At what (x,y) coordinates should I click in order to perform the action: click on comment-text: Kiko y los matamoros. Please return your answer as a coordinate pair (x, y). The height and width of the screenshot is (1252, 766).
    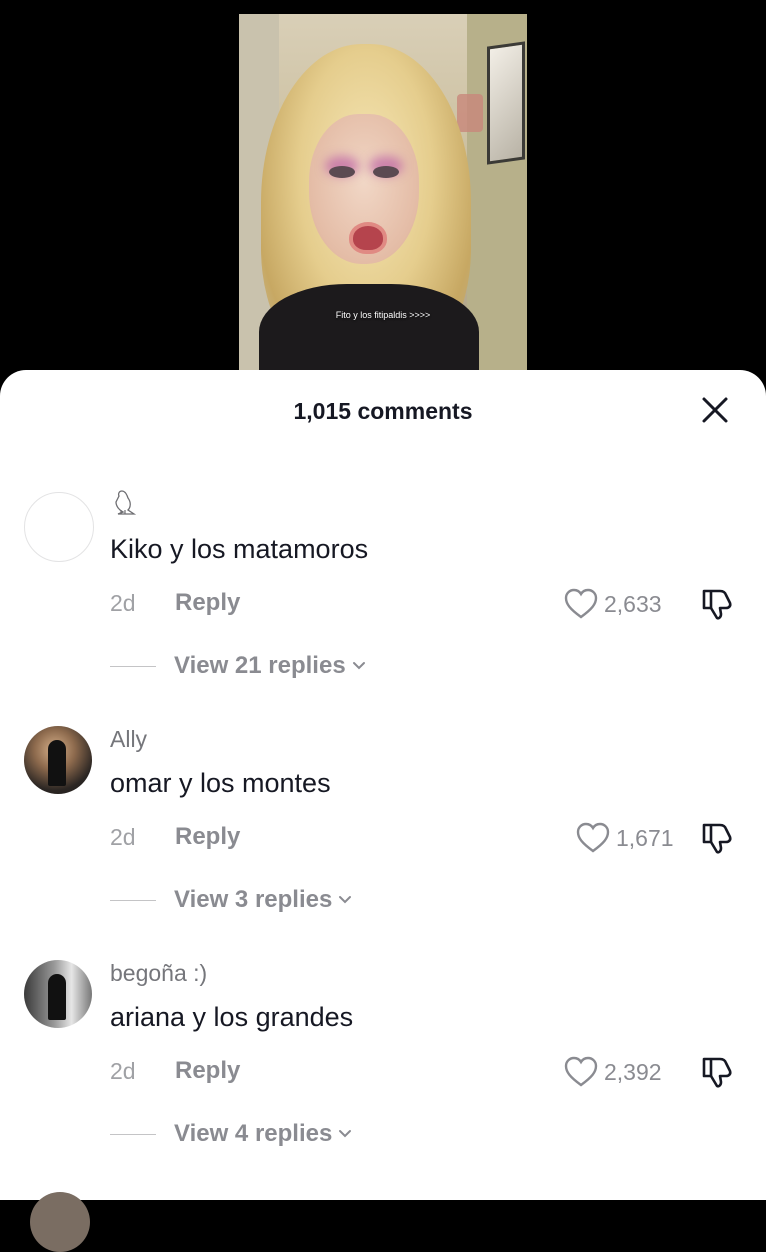
    Looking at the image, I should click on (239, 549).